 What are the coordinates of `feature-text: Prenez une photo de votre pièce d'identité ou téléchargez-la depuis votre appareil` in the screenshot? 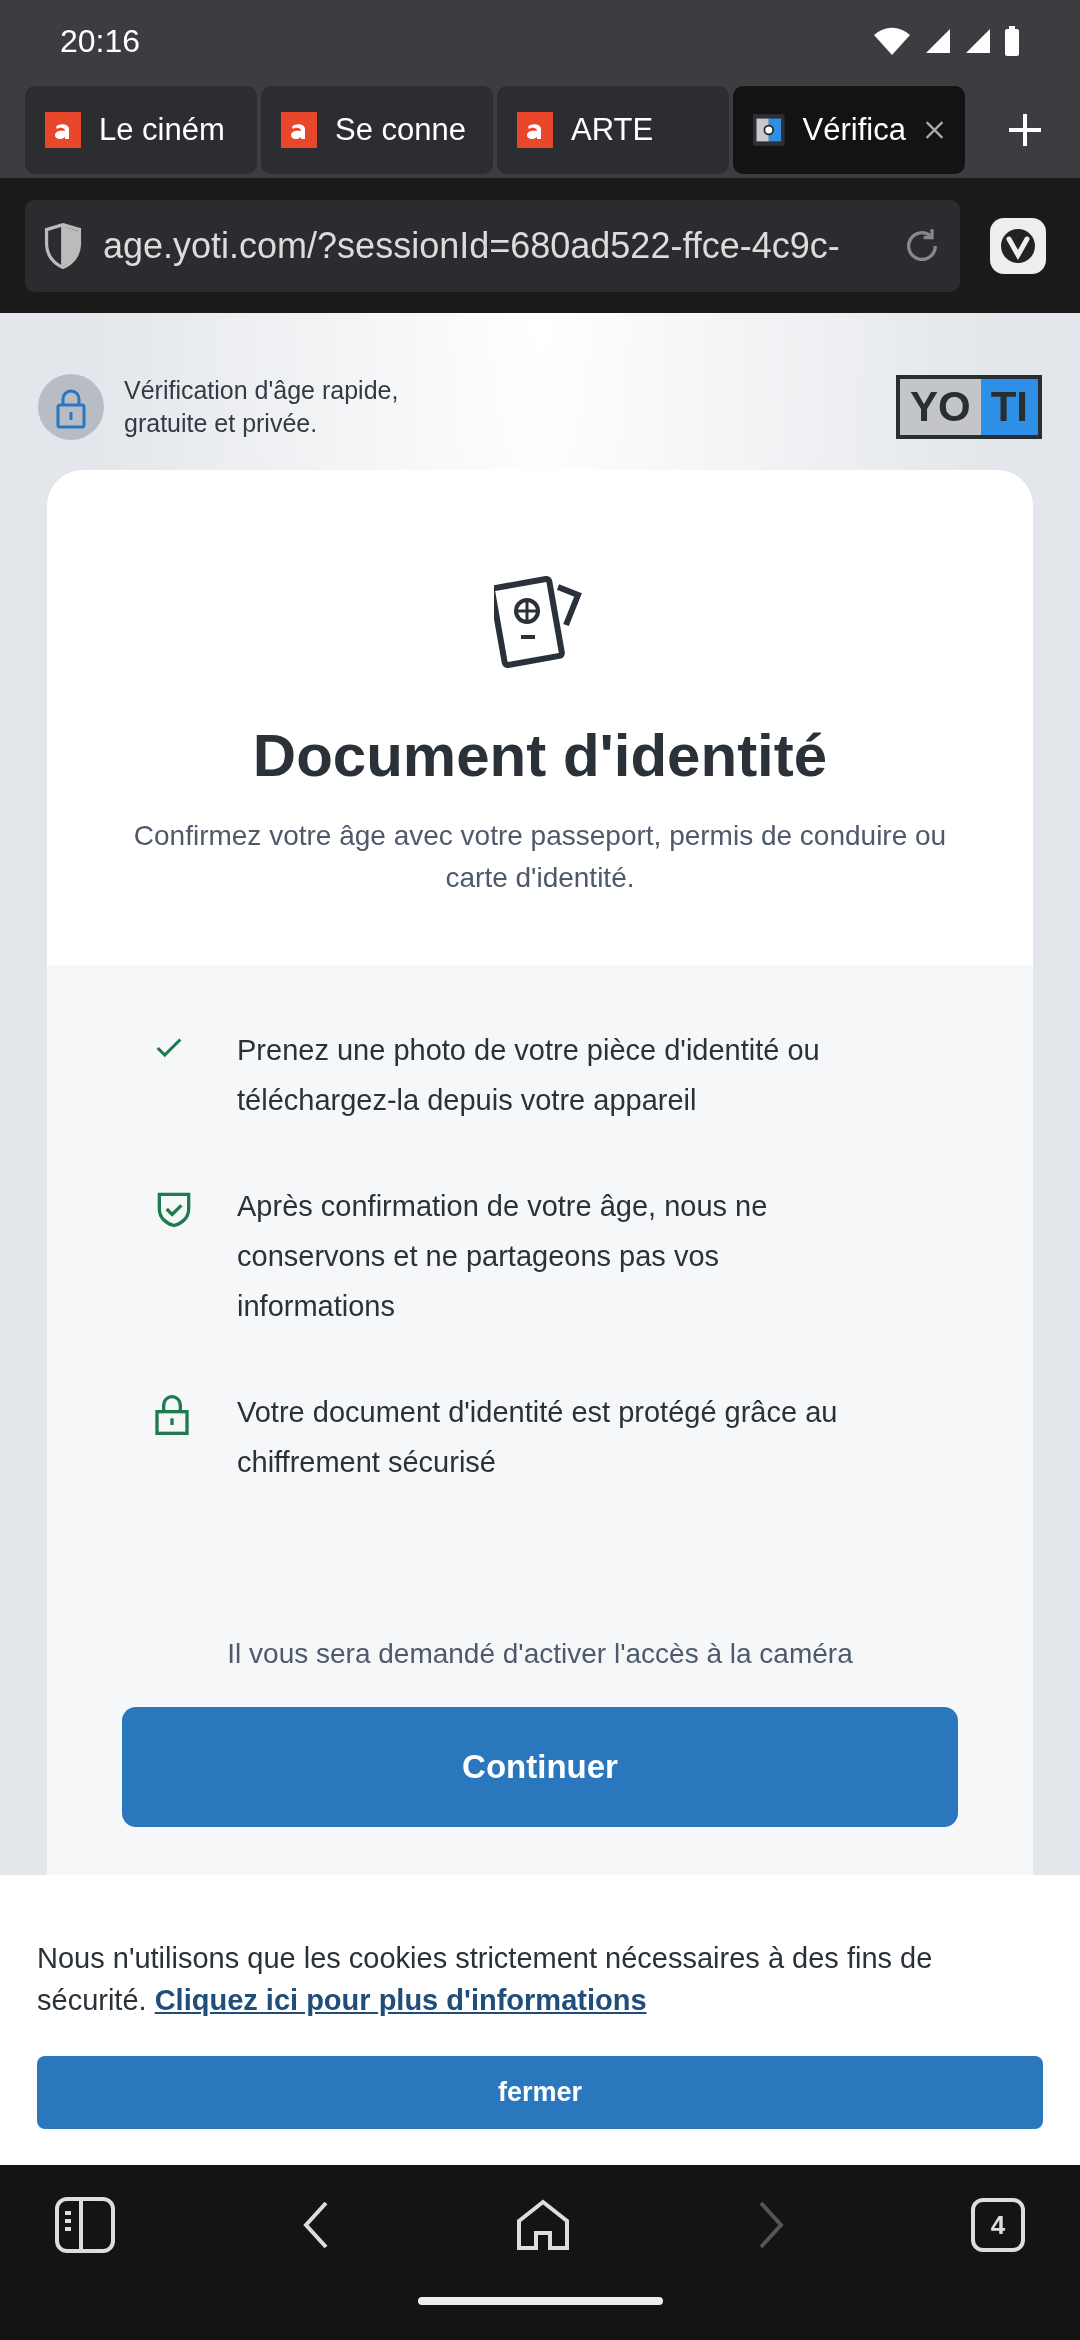 It's located at (529, 1075).